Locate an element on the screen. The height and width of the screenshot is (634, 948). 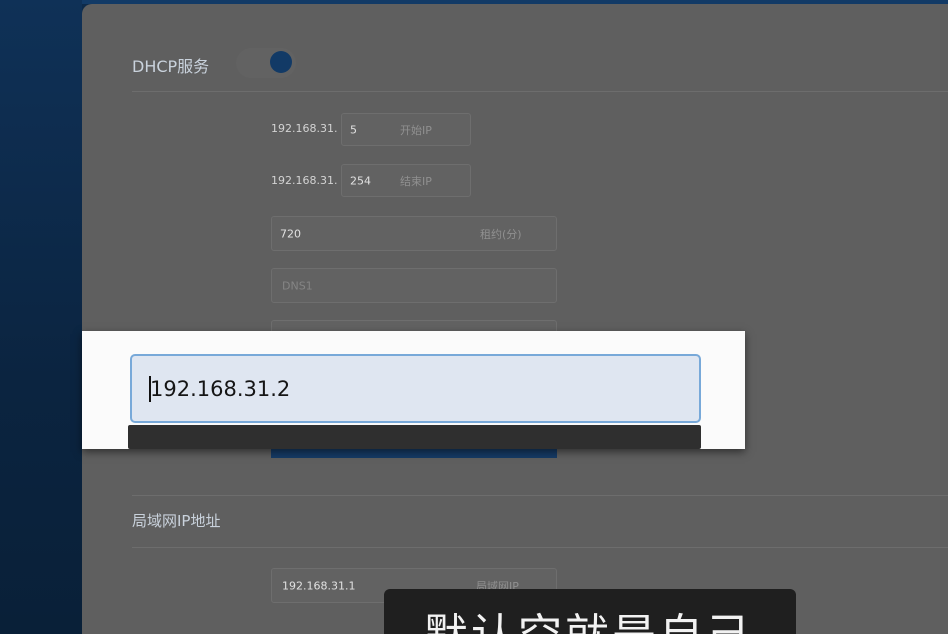
lease-label: 租约(分) is located at coordinates (501, 234).